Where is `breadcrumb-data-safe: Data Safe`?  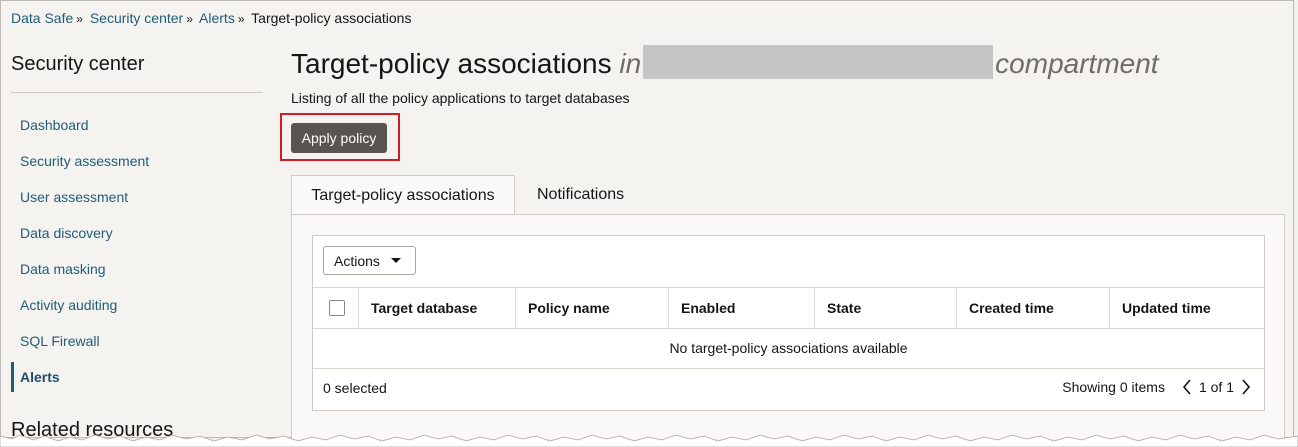 breadcrumb-data-safe: Data Safe is located at coordinates (42, 18).